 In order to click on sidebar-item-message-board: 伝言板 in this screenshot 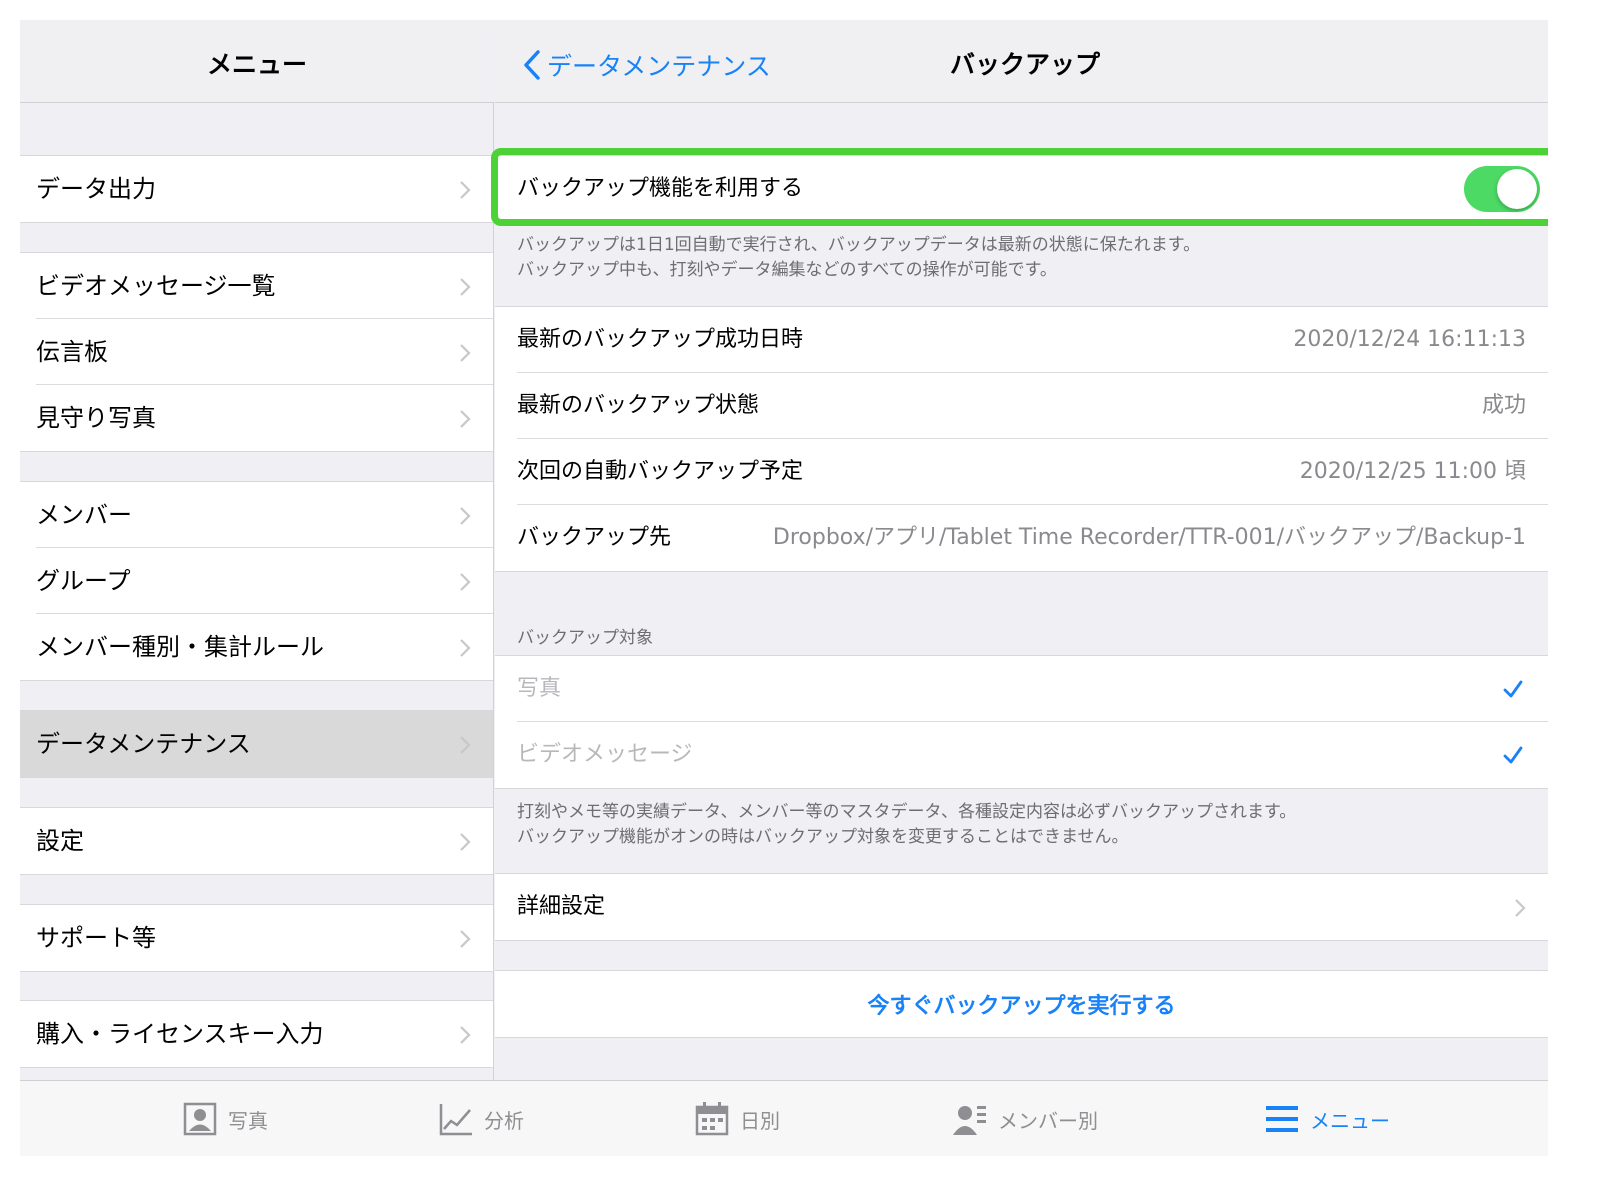, I will do `click(264, 352)`.